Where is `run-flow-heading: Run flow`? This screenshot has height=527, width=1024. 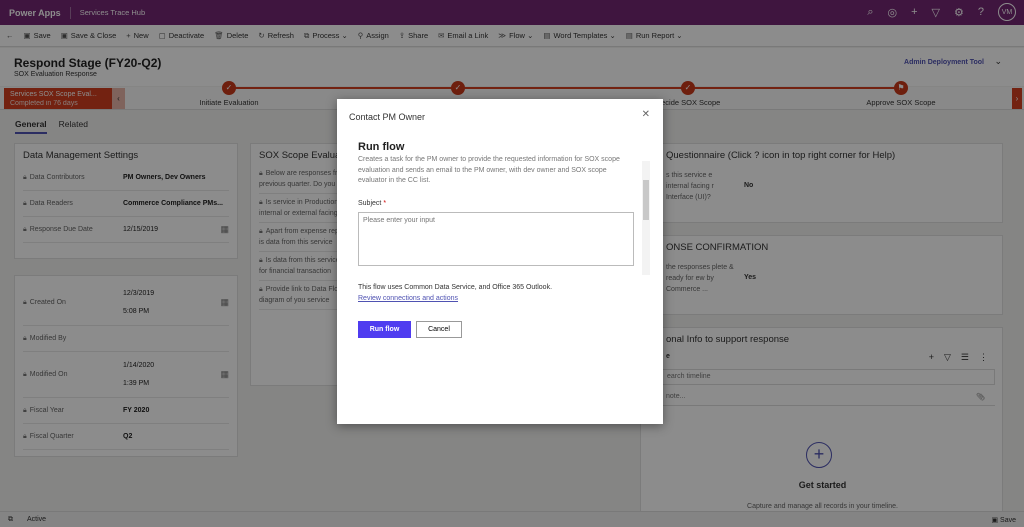
run-flow-heading: Run flow is located at coordinates (381, 147).